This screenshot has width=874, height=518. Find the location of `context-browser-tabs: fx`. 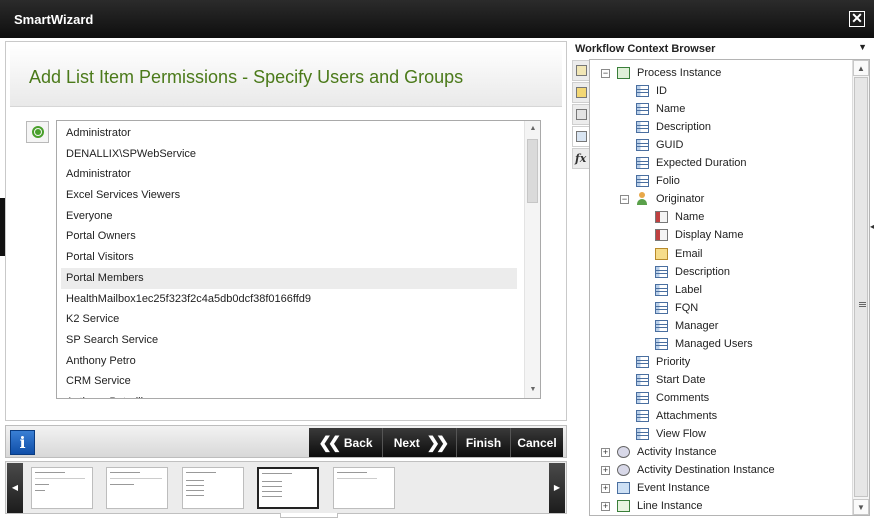

context-browser-tabs: fx is located at coordinates (581, 115).